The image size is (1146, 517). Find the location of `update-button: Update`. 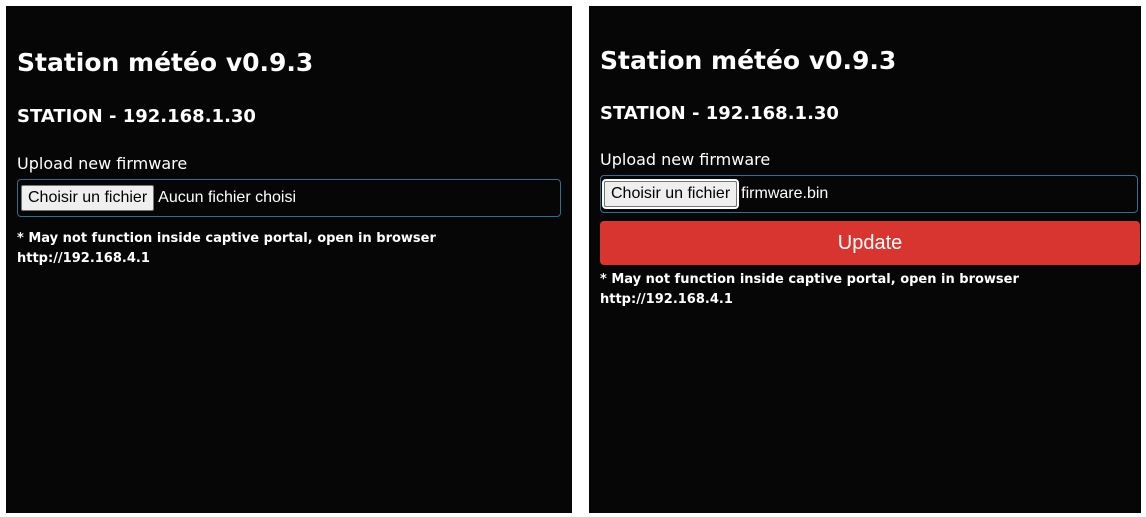

update-button: Update is located at coordinates (870, 243).